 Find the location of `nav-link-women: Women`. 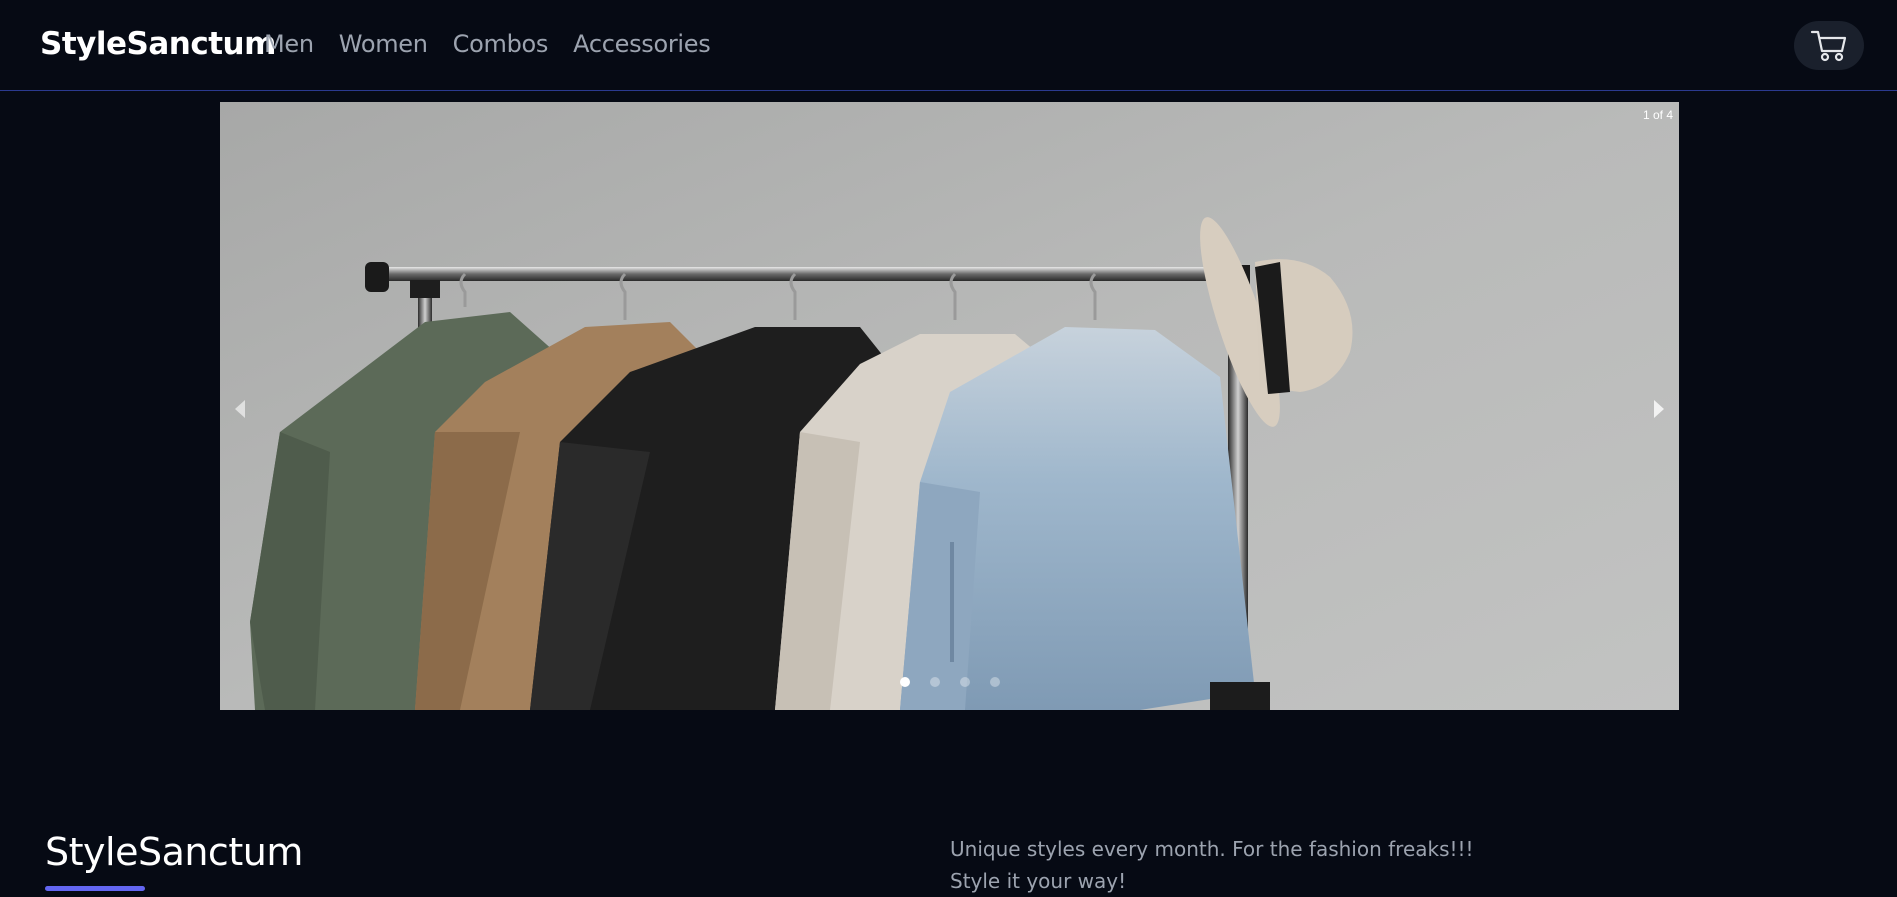

nav-link-women: Women is located at coordinates (383, 44).